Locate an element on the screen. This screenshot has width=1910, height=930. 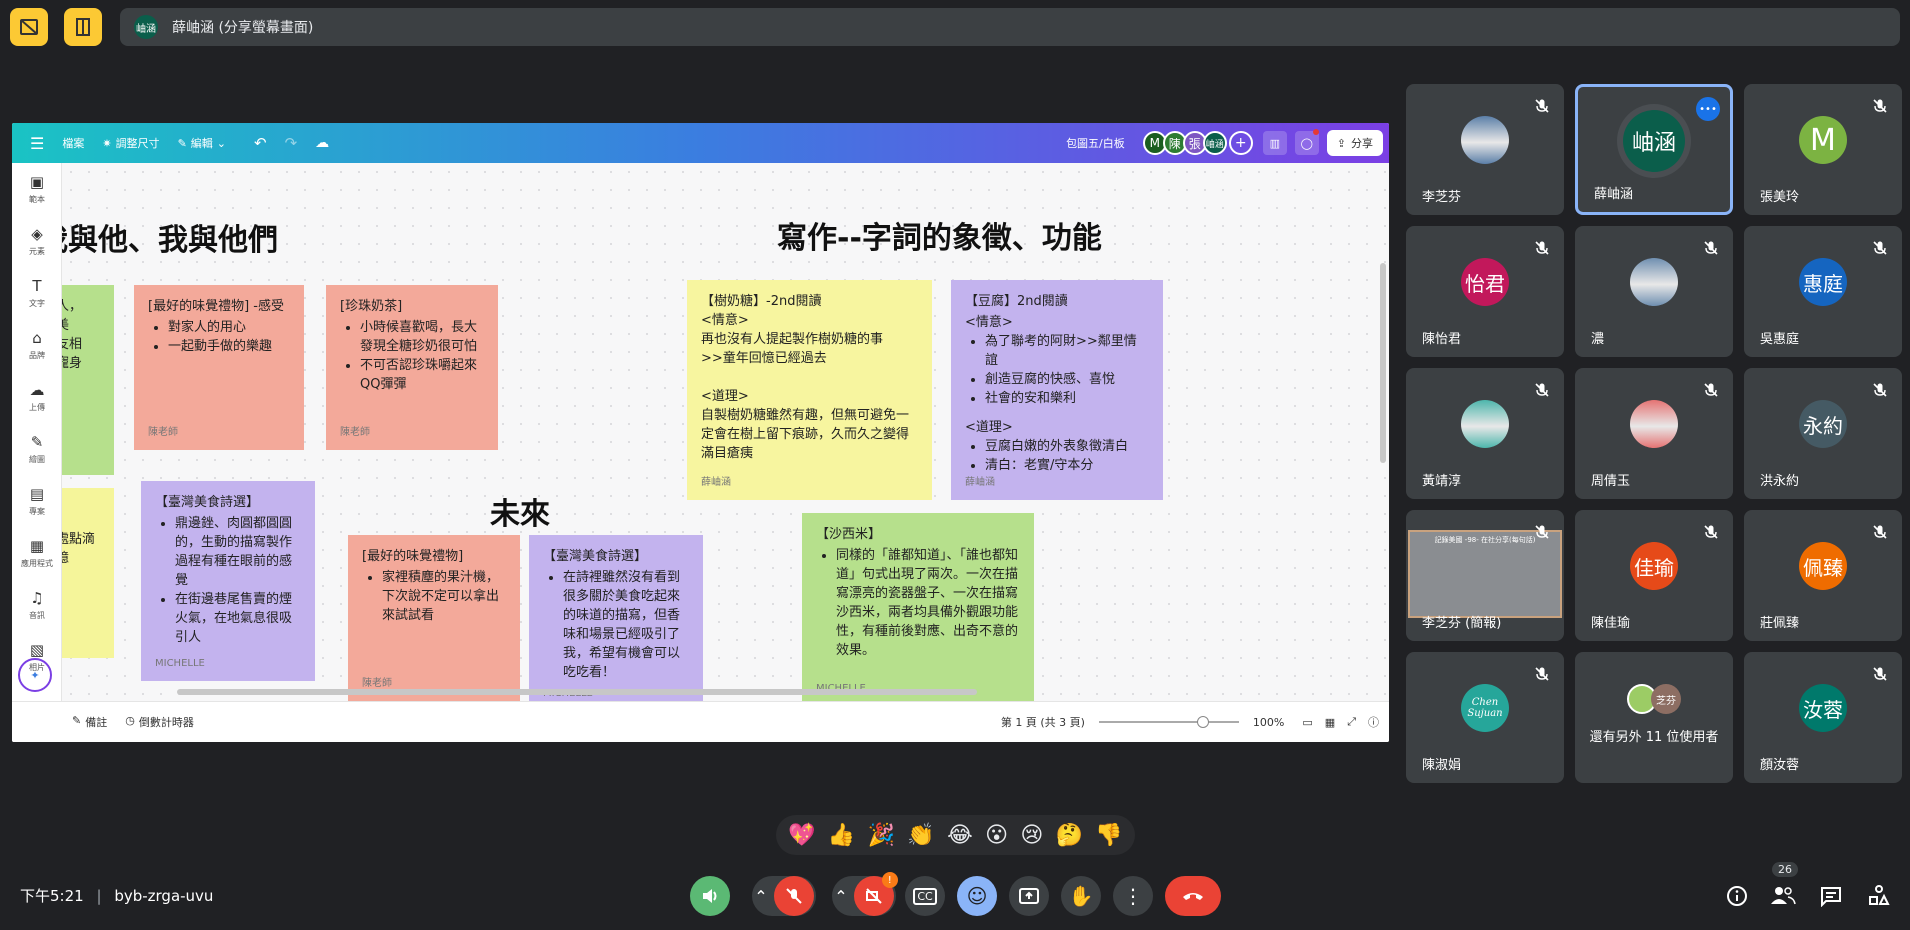
page-view-icon: ▭ is located at coordinates (1307, 722).